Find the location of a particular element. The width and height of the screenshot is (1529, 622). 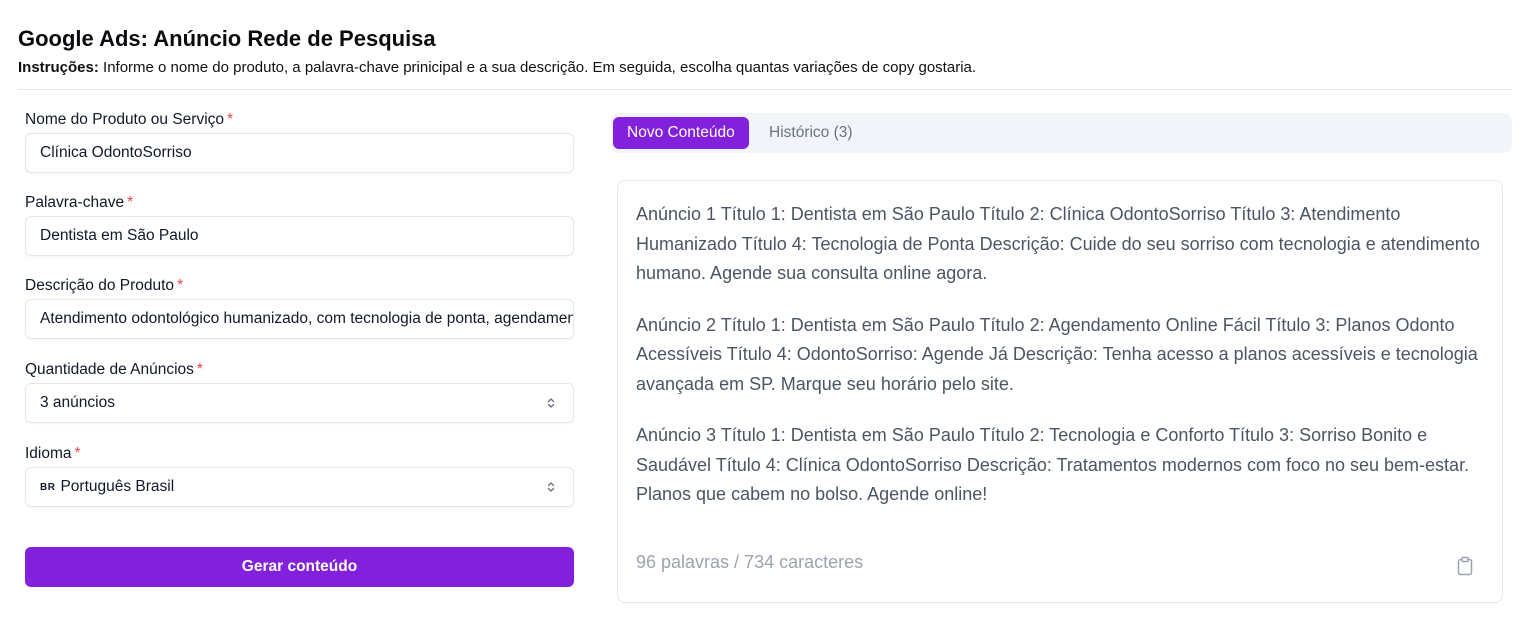

language-field: Idioma * BR Português Brasil is located at coordinates (299, 474).